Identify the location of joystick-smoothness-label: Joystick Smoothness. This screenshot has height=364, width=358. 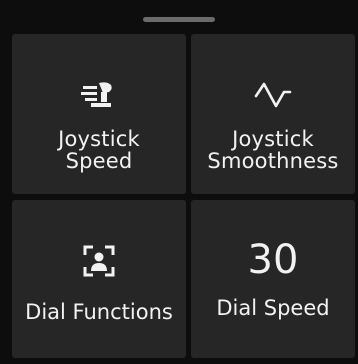
(272, 150).